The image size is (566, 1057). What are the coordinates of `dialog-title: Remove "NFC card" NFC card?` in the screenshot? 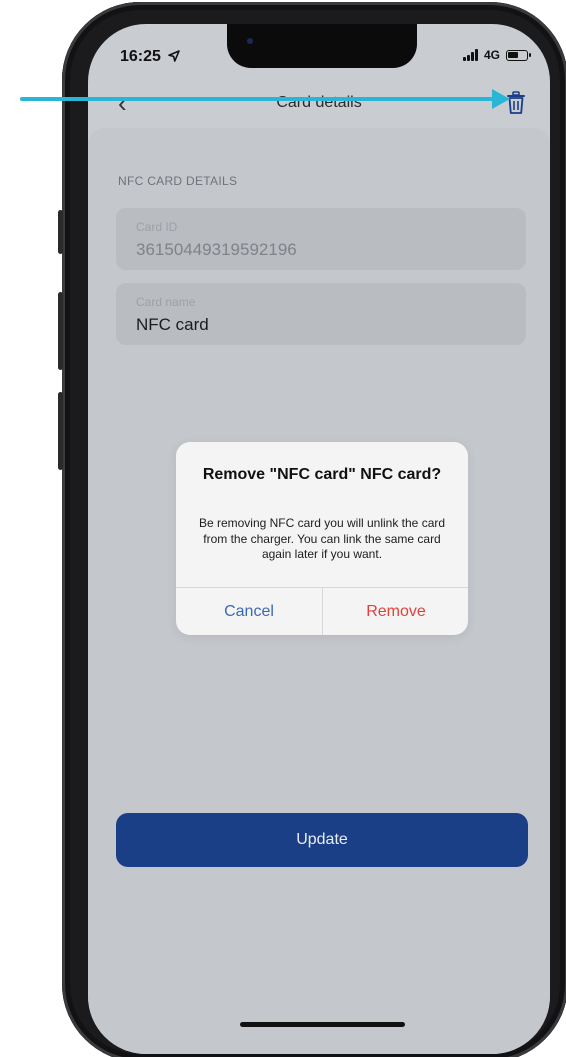 It's located at (322, 474).